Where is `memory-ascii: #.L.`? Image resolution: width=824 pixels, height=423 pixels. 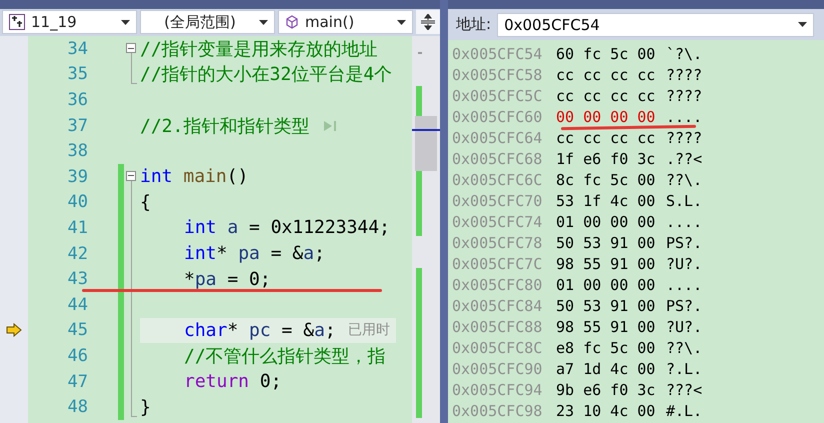
memory-ascii: #.L. is located at coordinates (684, 411).